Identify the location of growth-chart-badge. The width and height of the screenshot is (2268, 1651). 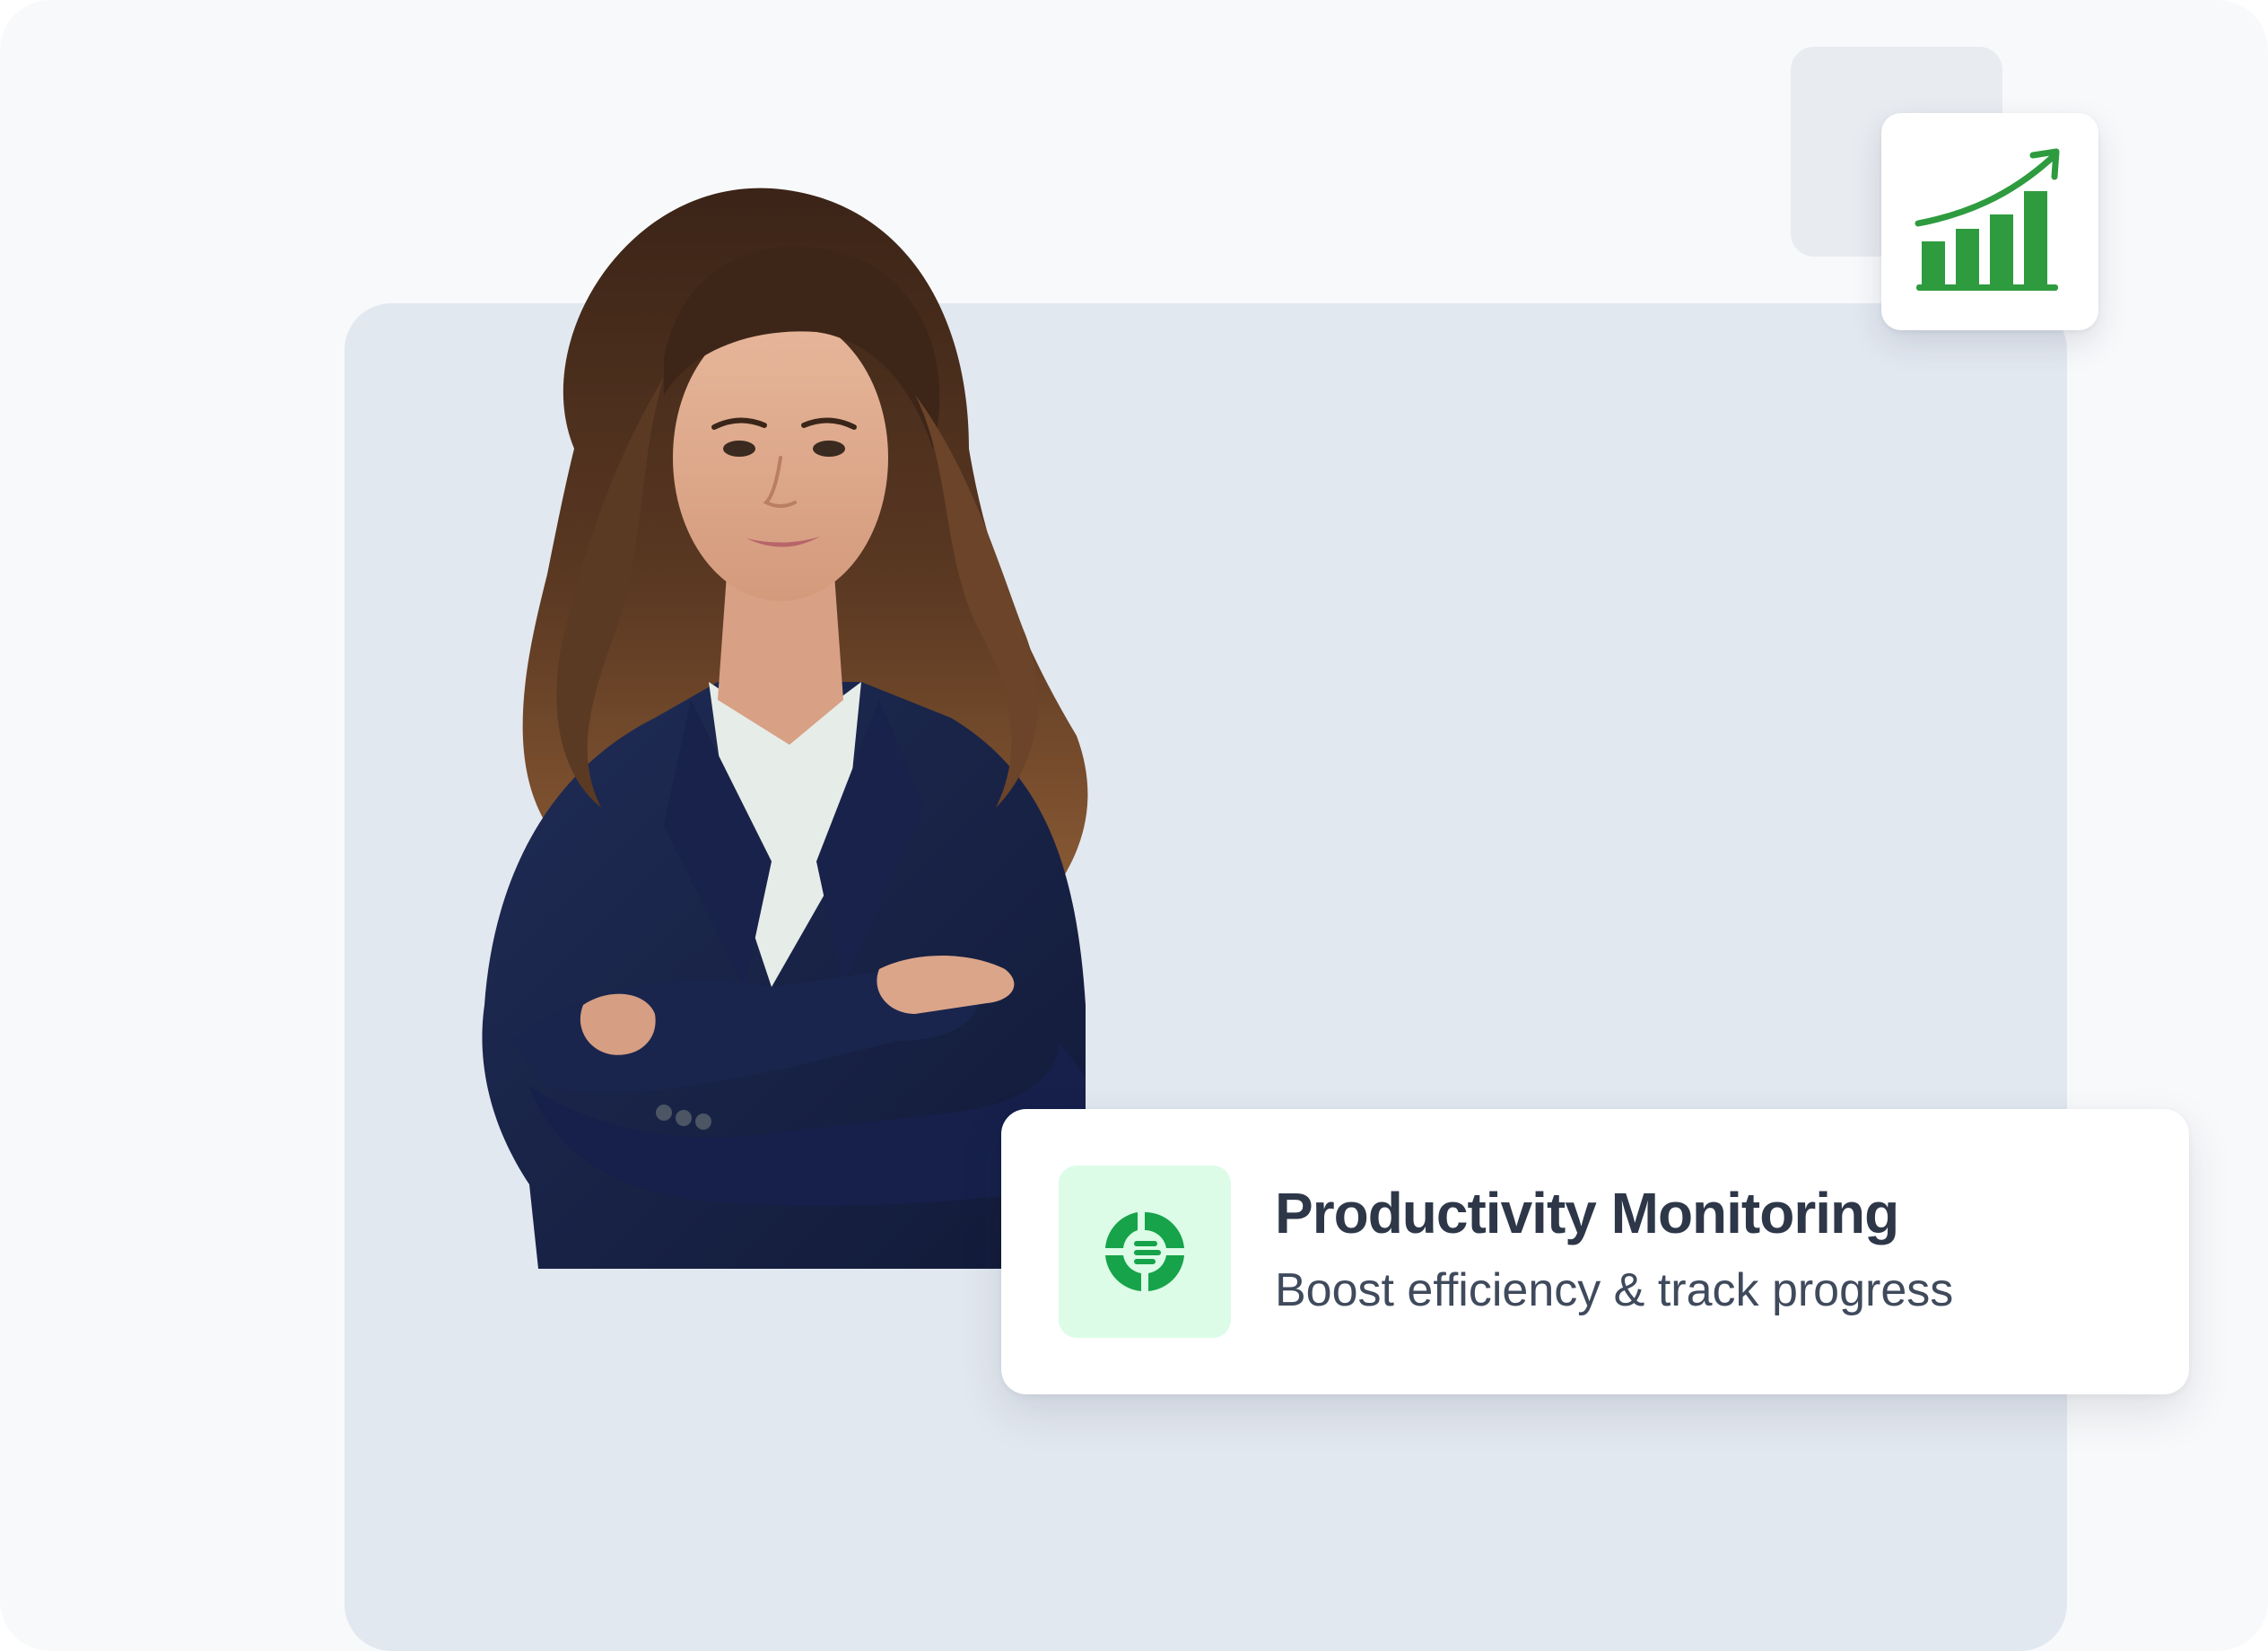
(1989, 221).